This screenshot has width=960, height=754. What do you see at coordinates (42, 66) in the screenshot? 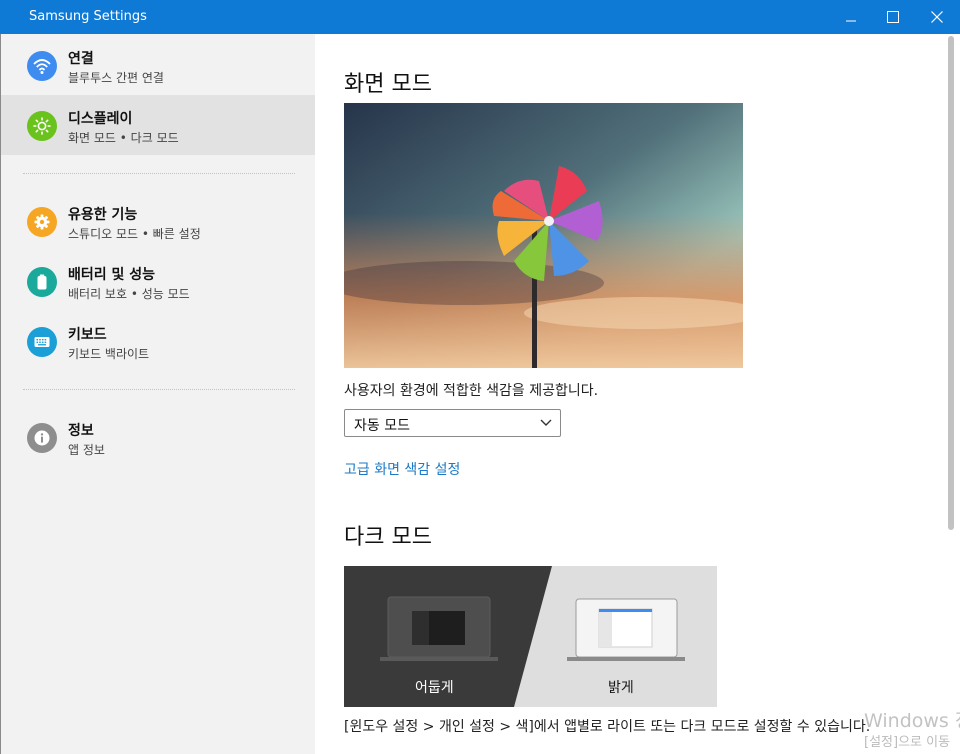
I see `wifi-icon` at bounding box center [42, 66].